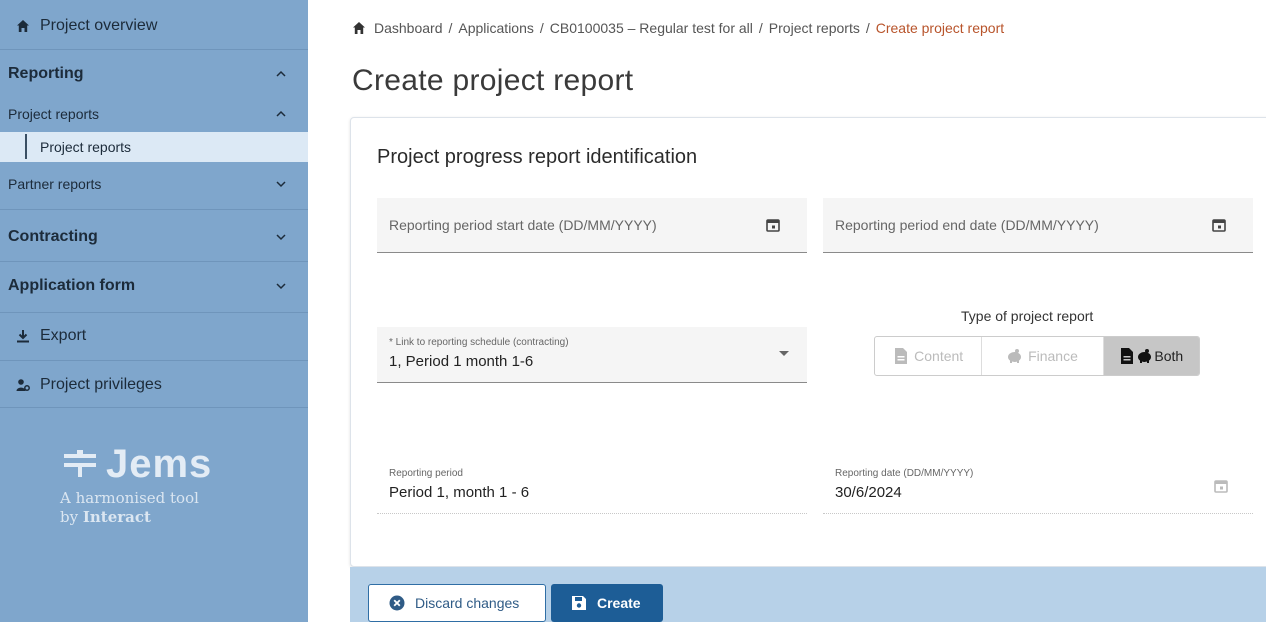  Describe the element at coordinates (80, 463) in the screenshot. I see `jems-mark-icon` at that location.